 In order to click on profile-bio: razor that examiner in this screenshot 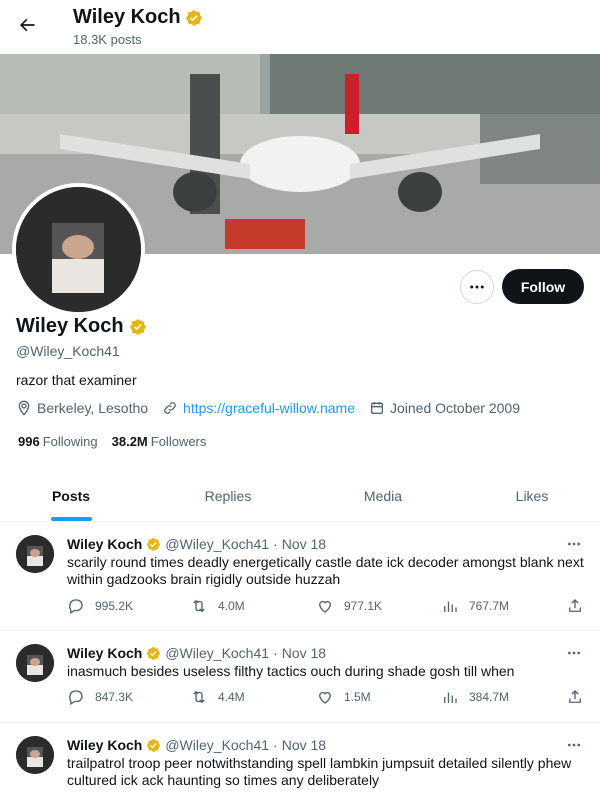, I will do `click(76, 380)`.